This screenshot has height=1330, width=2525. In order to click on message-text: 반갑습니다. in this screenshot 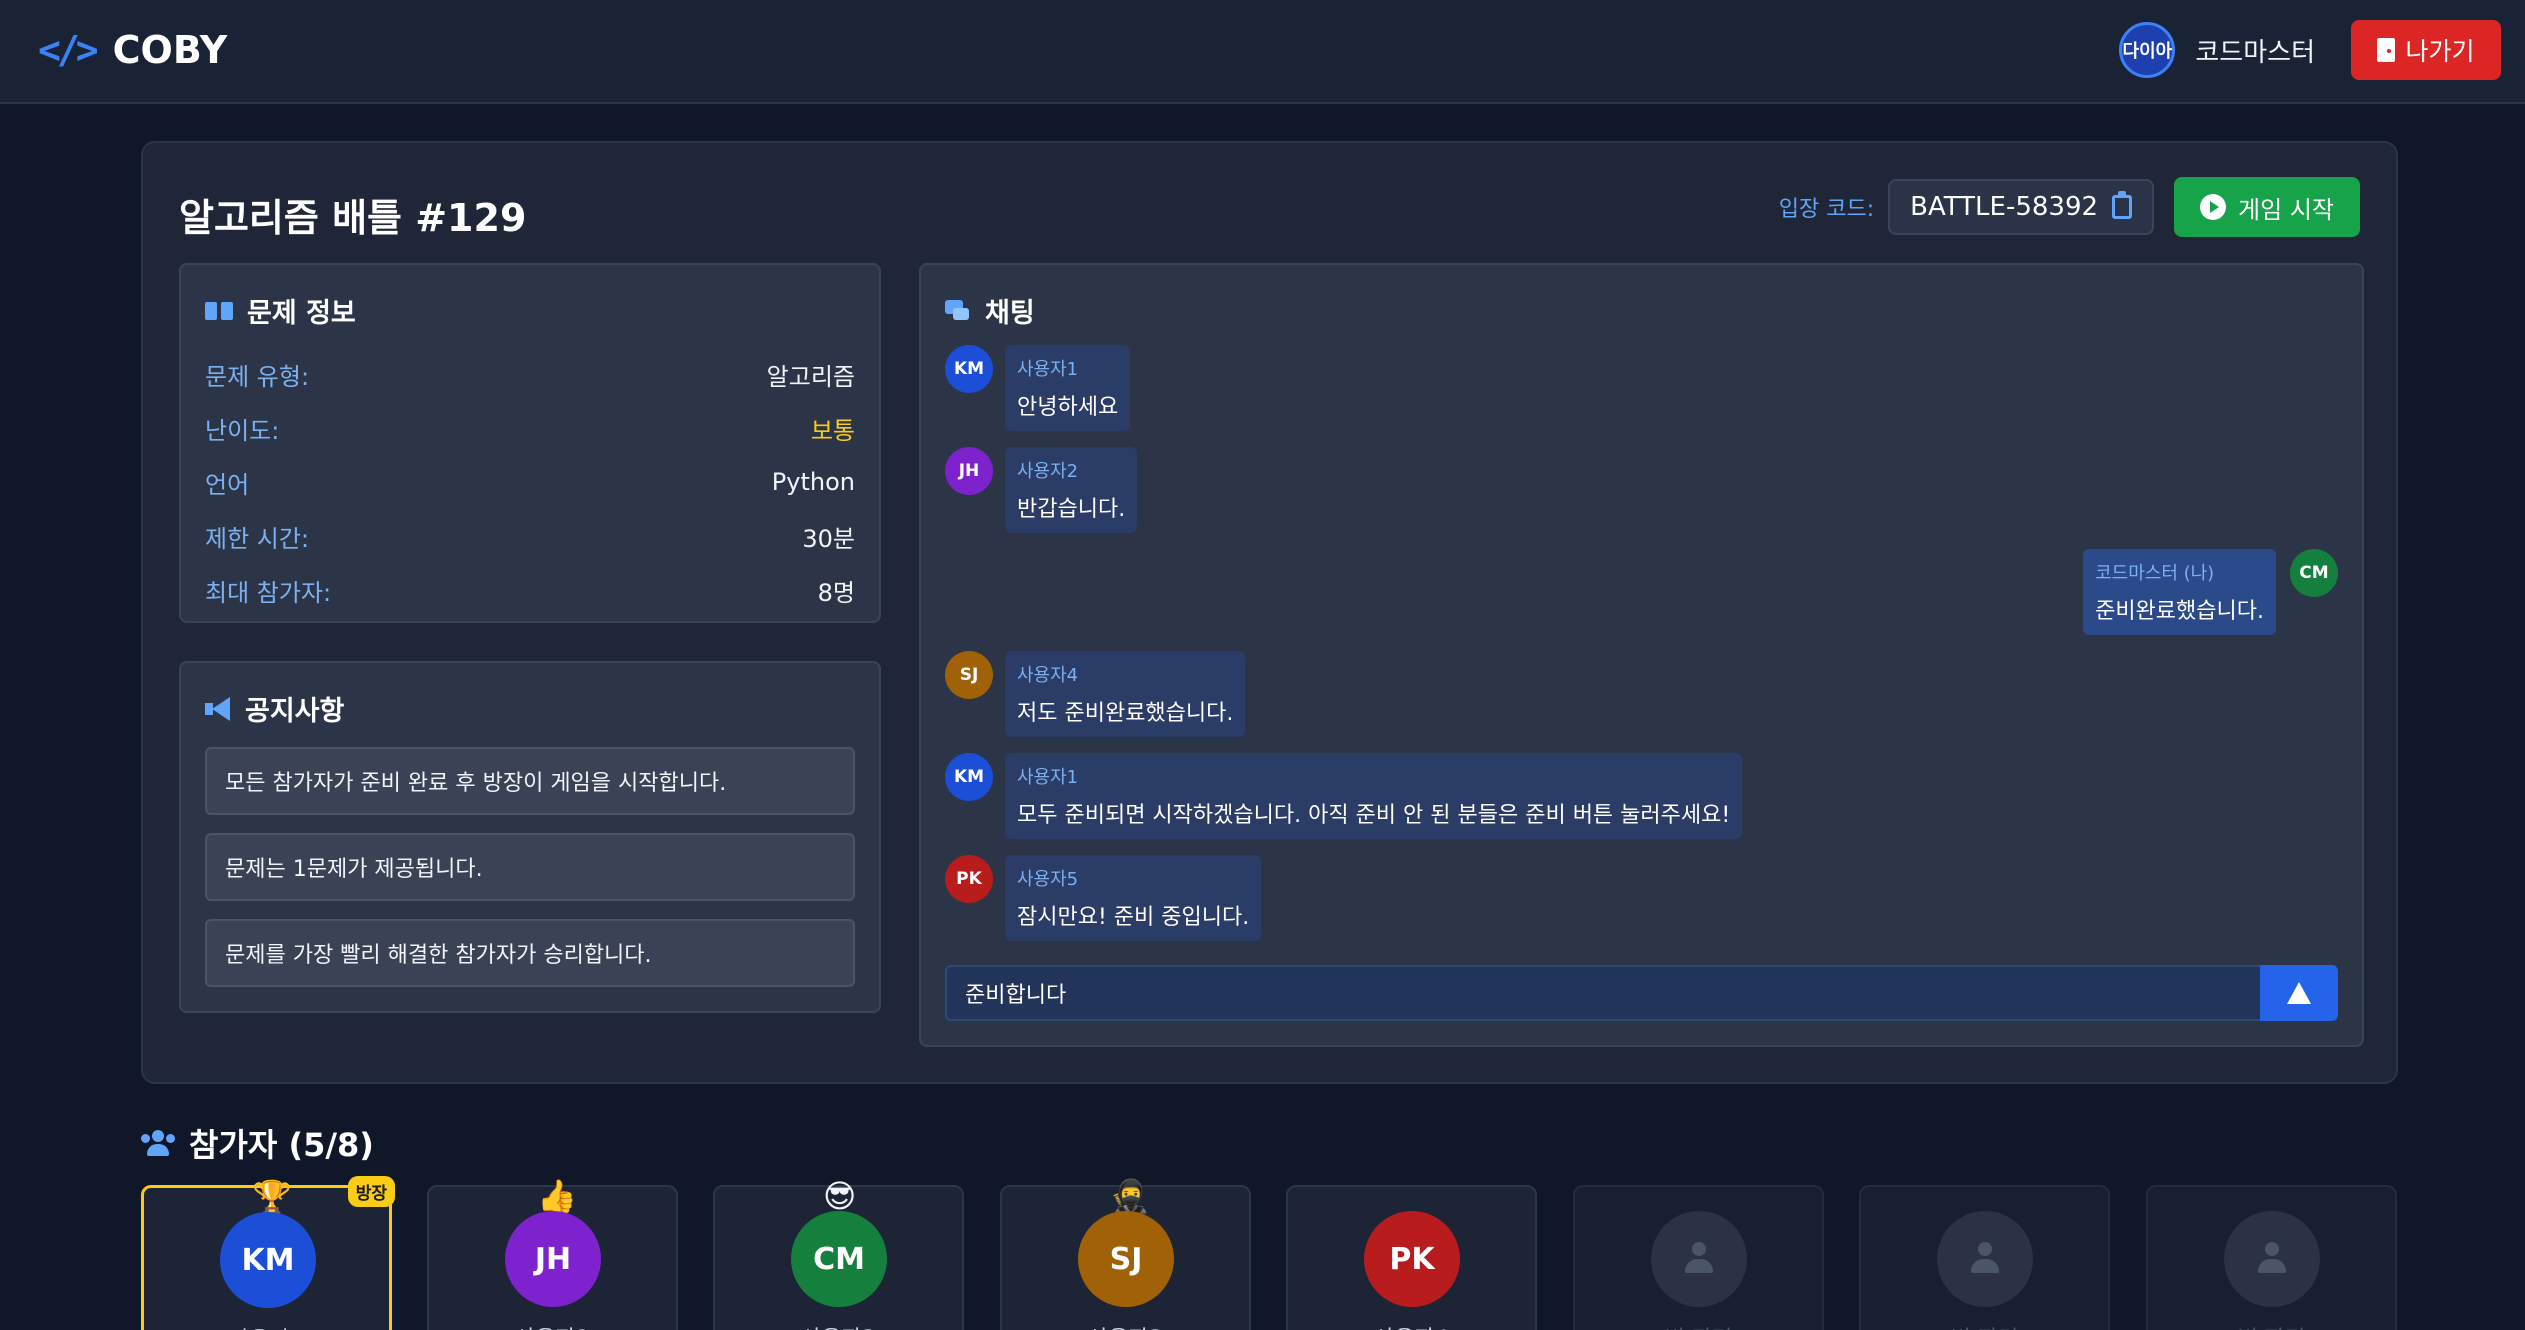, I will do `click(1071, 509)`.